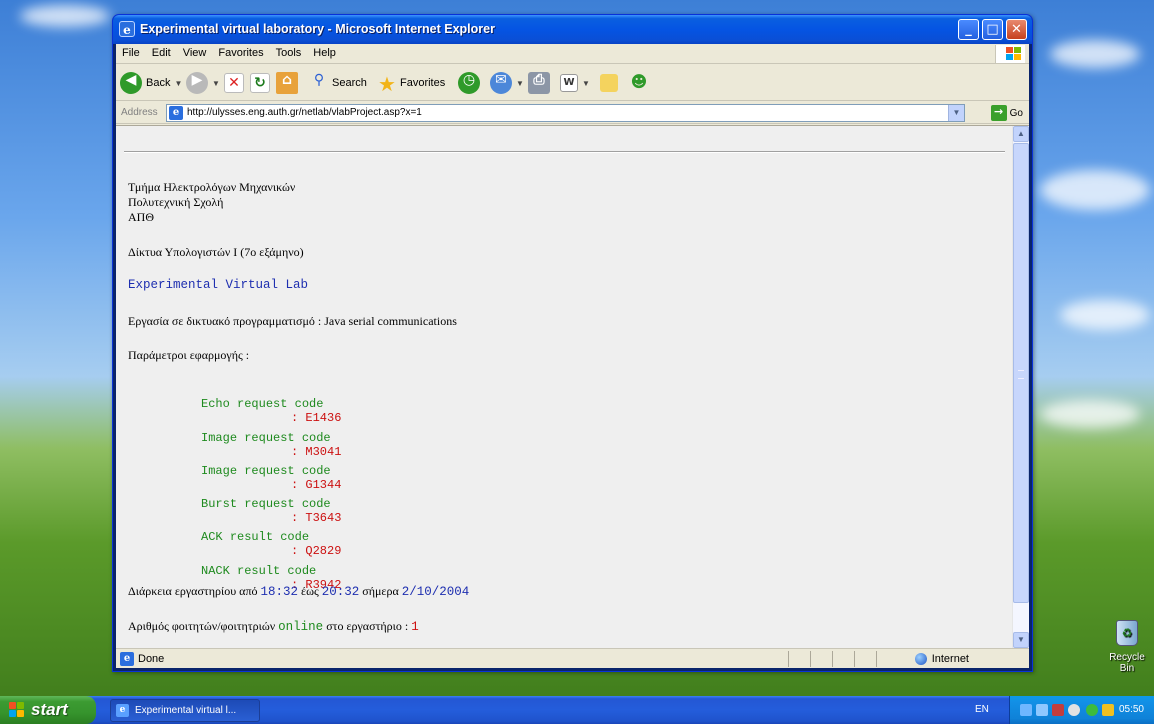 The height and width of the screenshot is (724, 1154). I want to click on start-button: start, so click(48, 710).